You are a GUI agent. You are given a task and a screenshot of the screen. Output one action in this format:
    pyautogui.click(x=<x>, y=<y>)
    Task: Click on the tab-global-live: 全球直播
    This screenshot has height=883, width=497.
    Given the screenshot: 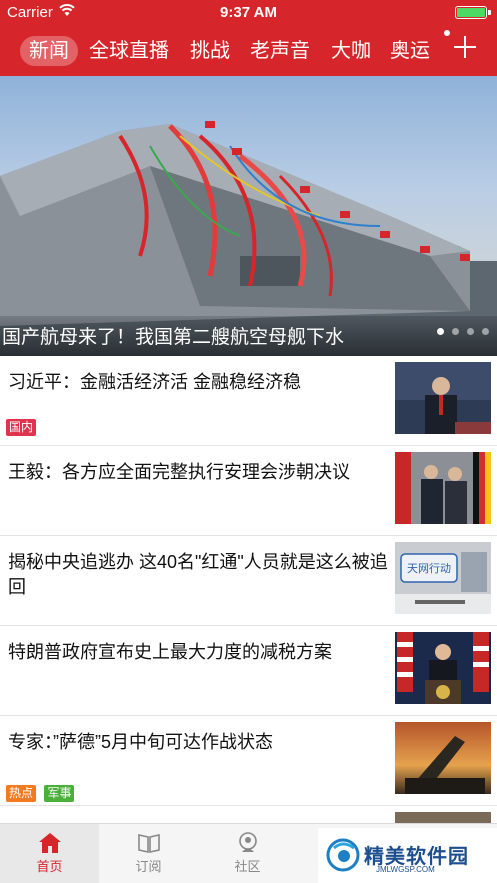 What is the action you would take?
    pyautogui.click(x=129, y=51)
    